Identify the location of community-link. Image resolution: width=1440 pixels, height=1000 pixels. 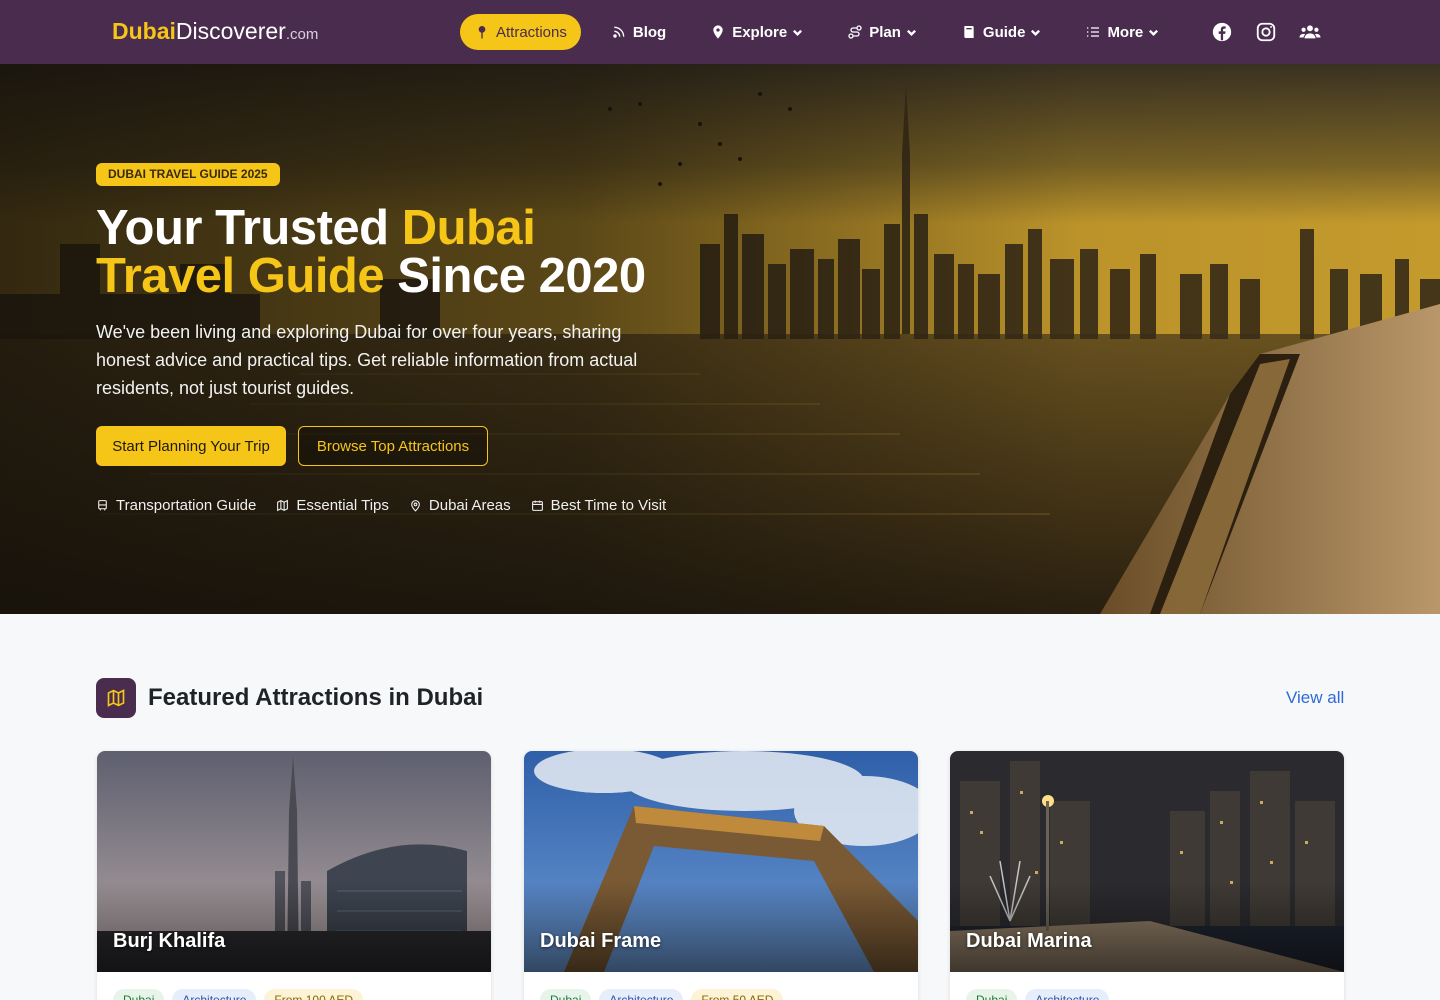
(1310, 32).